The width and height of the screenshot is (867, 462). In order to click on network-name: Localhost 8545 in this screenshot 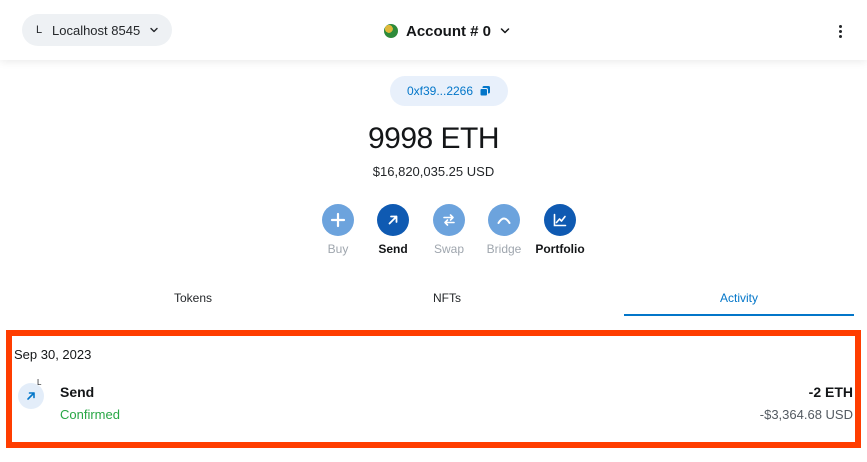, I will do `click(96, 30)`.